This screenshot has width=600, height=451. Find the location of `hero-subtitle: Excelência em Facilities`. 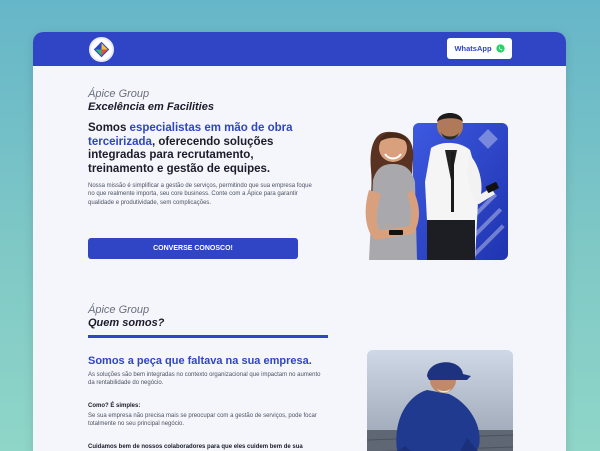

hero-subtitle: Excelência em Facilities is located at coordinates (151, 107).